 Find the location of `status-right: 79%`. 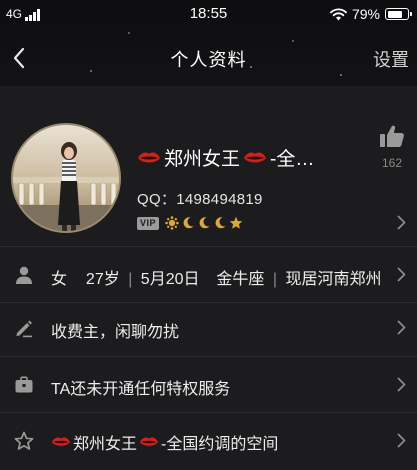

status-right: 79% is located at coordinates (371, 14).